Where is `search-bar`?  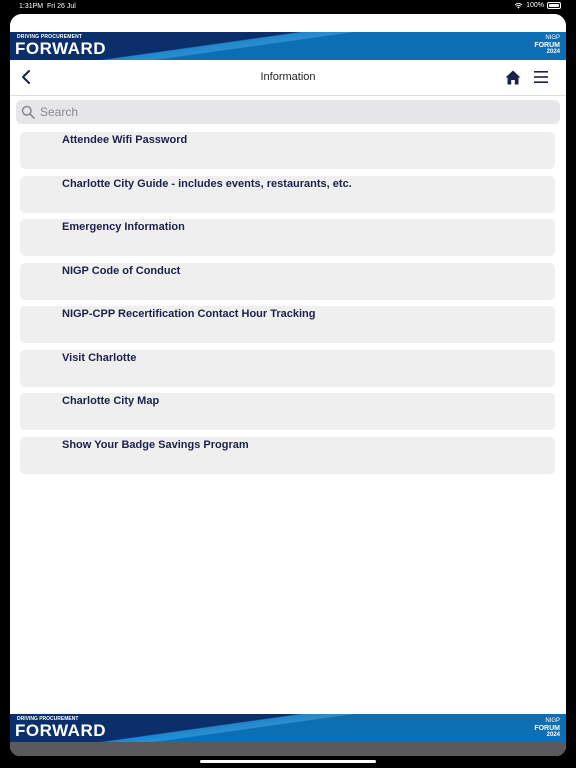 search-bar is located at coordinates (288, 112).